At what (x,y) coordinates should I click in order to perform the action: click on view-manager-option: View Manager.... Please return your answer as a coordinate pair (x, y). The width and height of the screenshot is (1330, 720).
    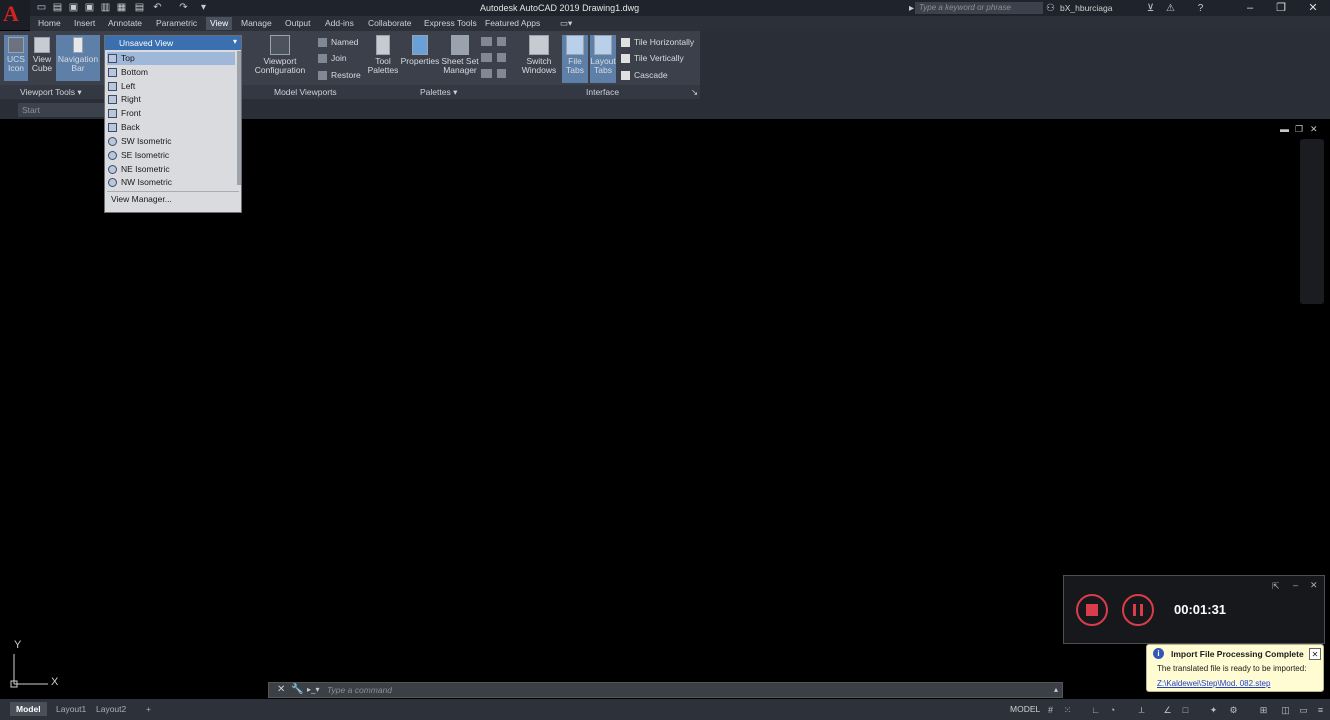
    Looking at the image, I should click on (171, 199).